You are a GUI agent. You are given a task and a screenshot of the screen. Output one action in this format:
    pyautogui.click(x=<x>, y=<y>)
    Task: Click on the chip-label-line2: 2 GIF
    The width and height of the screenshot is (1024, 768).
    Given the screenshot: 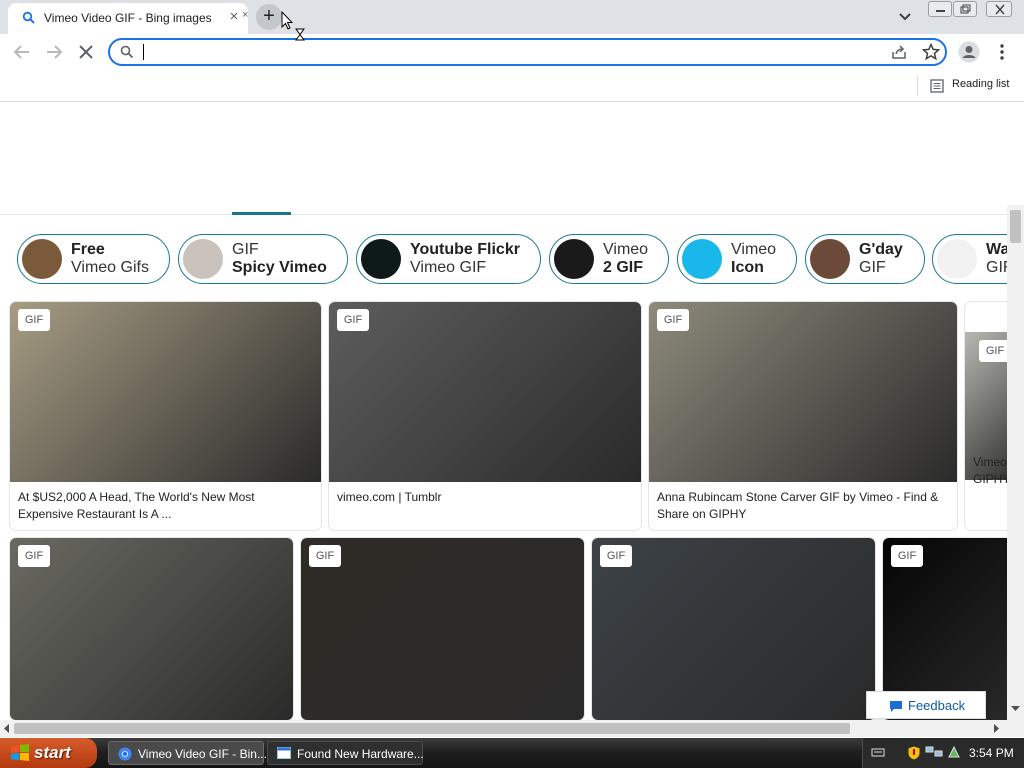 What is the action you would take?
    pyautogui.click(x=623, y=267)
    